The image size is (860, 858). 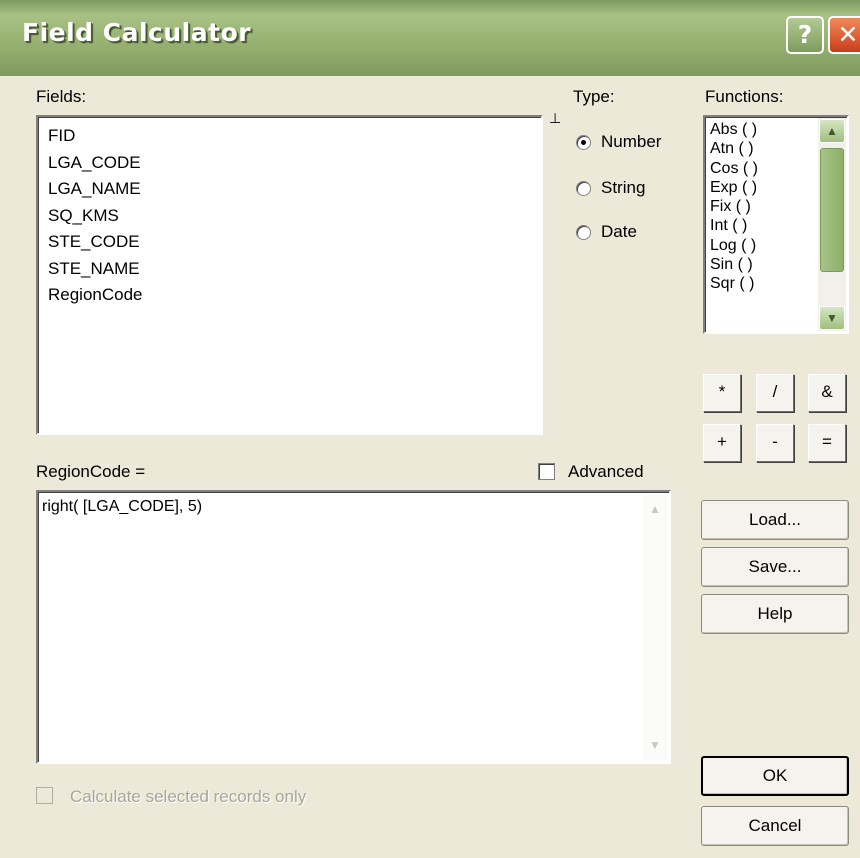 What do you see at coordinates (555, 118) in the screenshot?
I see `sort-icon: ⊥` at bounding box center [555, 118].